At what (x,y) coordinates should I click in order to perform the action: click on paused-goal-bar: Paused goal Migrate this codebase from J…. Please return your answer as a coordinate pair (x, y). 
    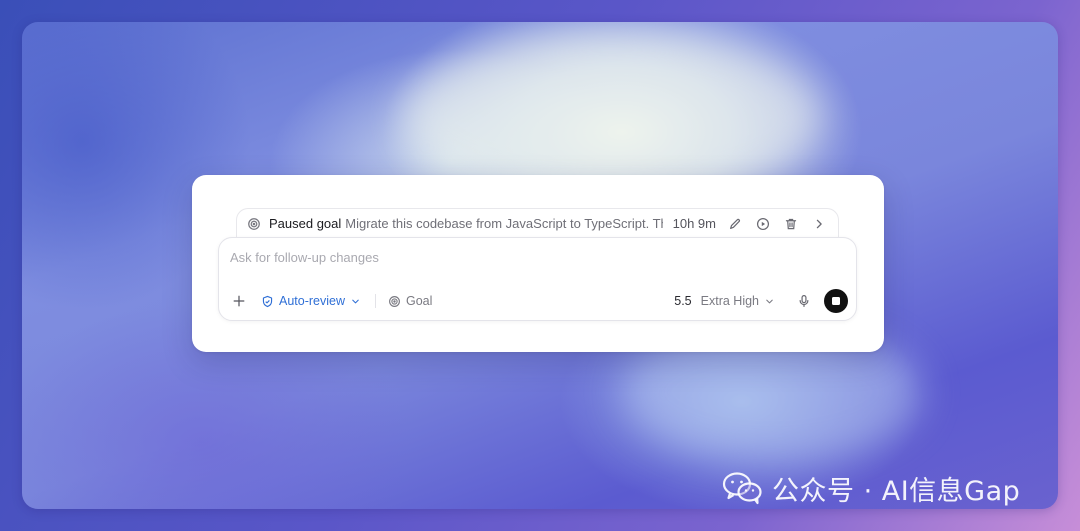
    Looking at the image, I should click on (537, 223).